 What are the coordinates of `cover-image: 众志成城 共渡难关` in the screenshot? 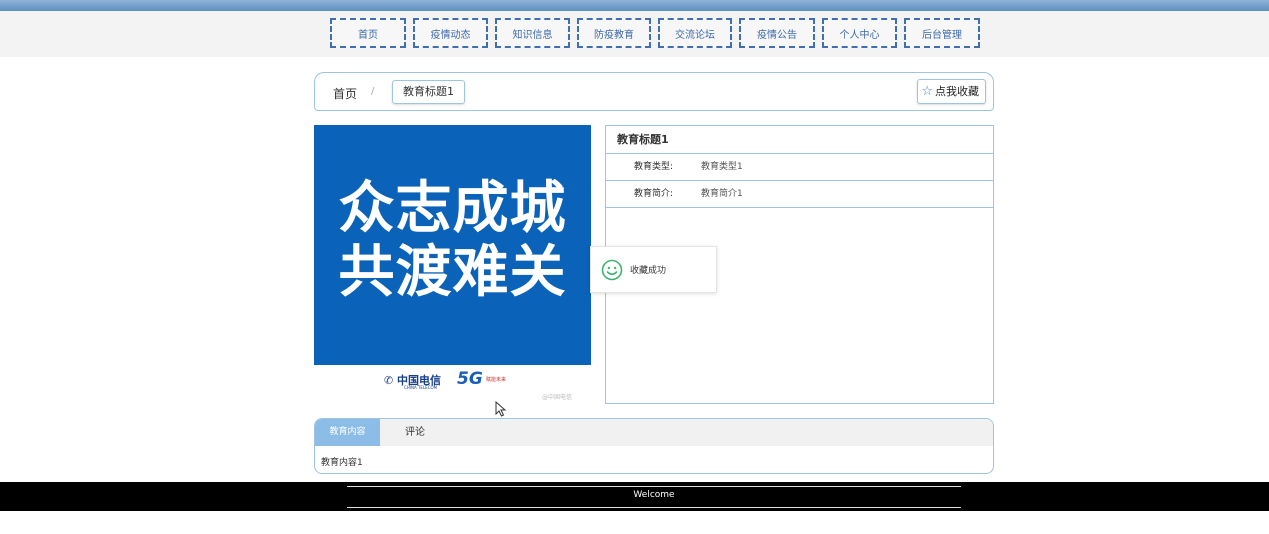 It's located at (452, 245).